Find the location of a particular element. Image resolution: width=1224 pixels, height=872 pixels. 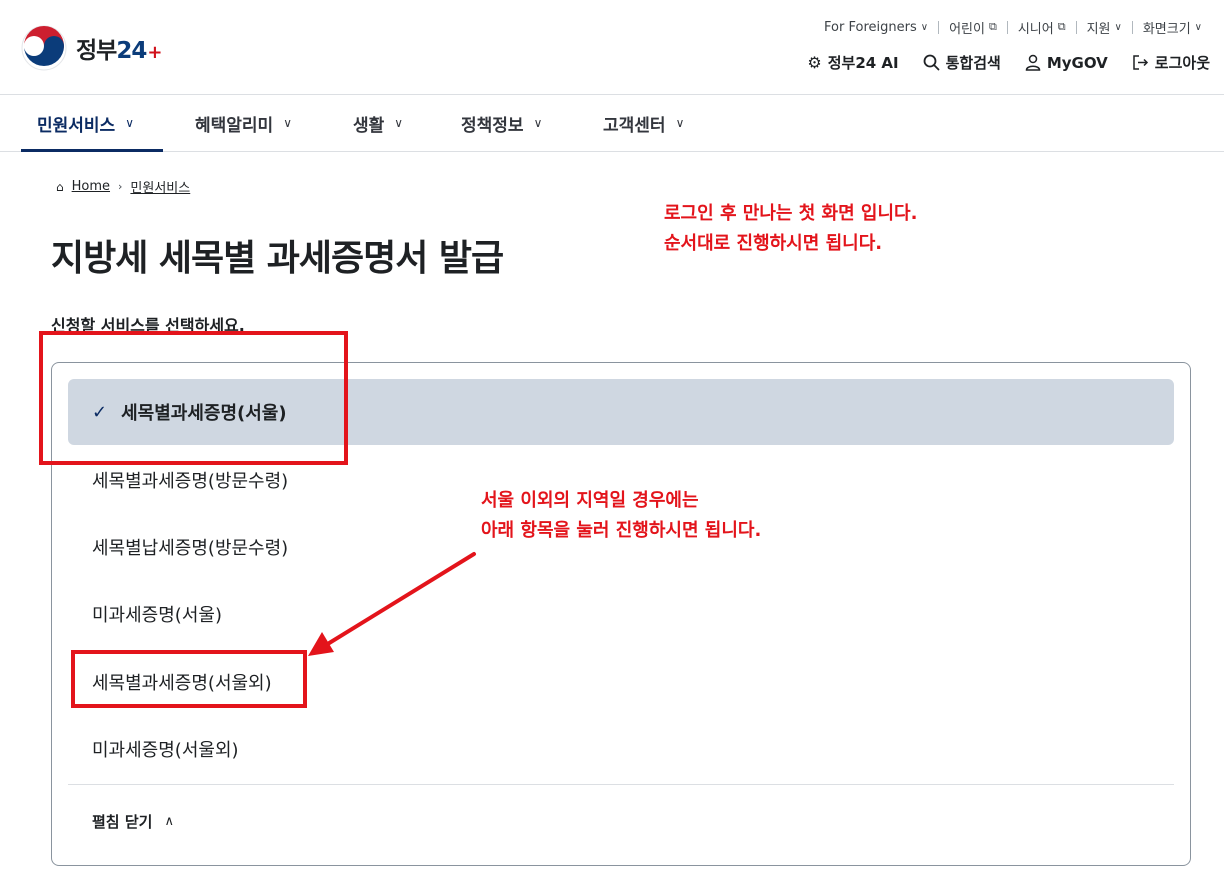

util-label: 시니어 is located at coordinates (1035, 29).